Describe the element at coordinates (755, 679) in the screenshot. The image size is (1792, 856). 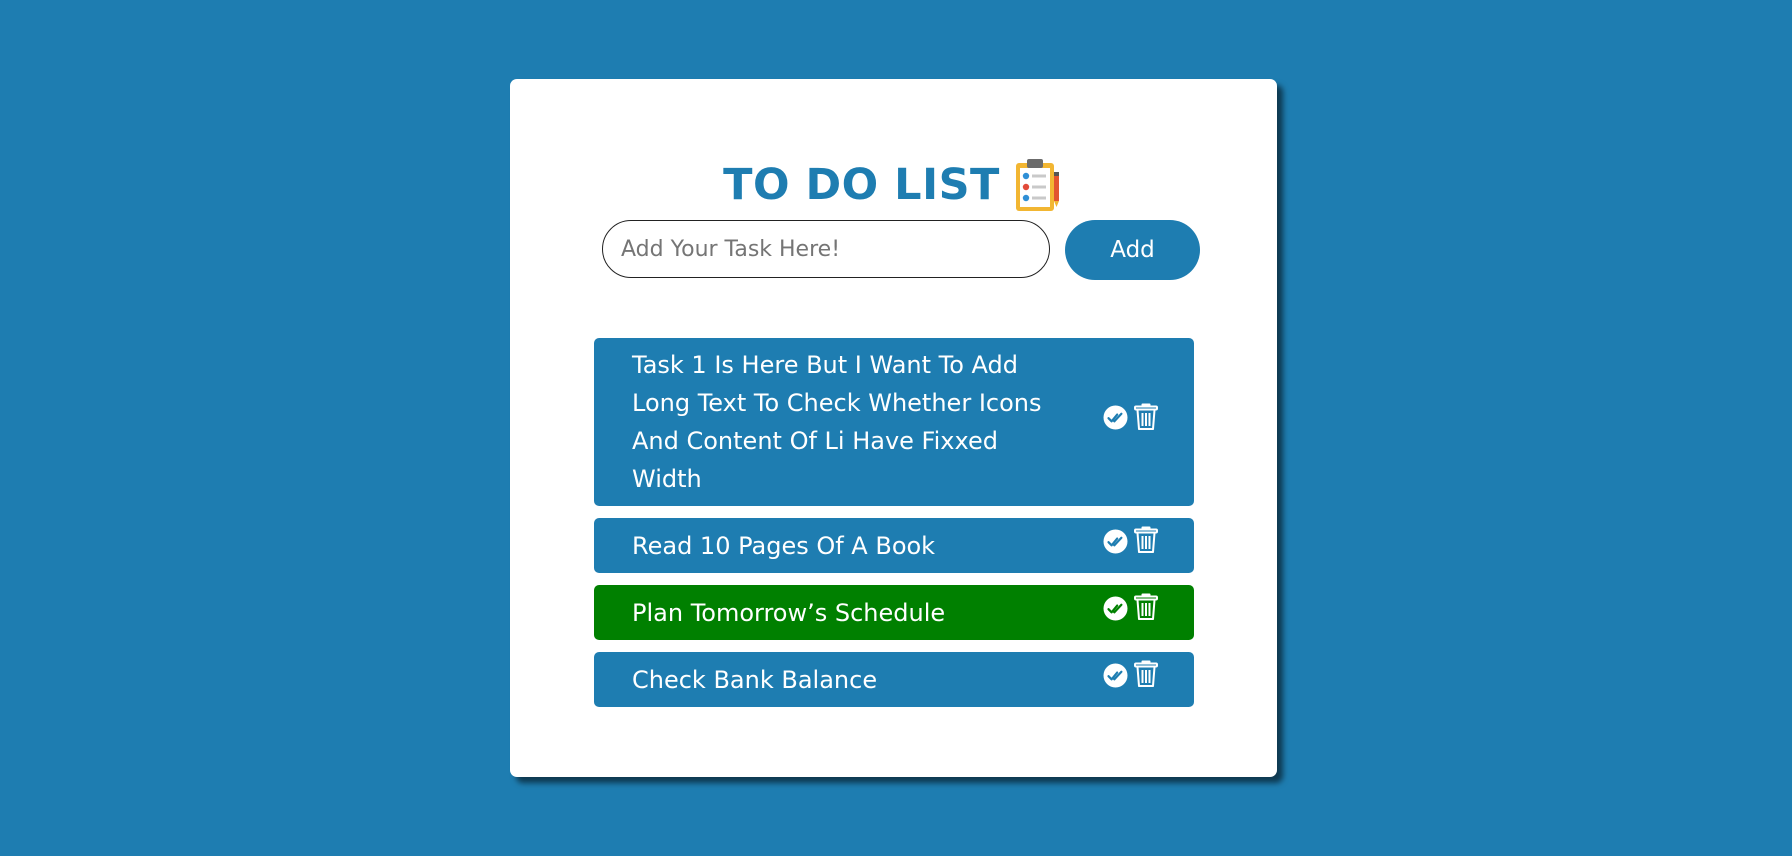
I see `task-text: Check Bank Balance` at that location.